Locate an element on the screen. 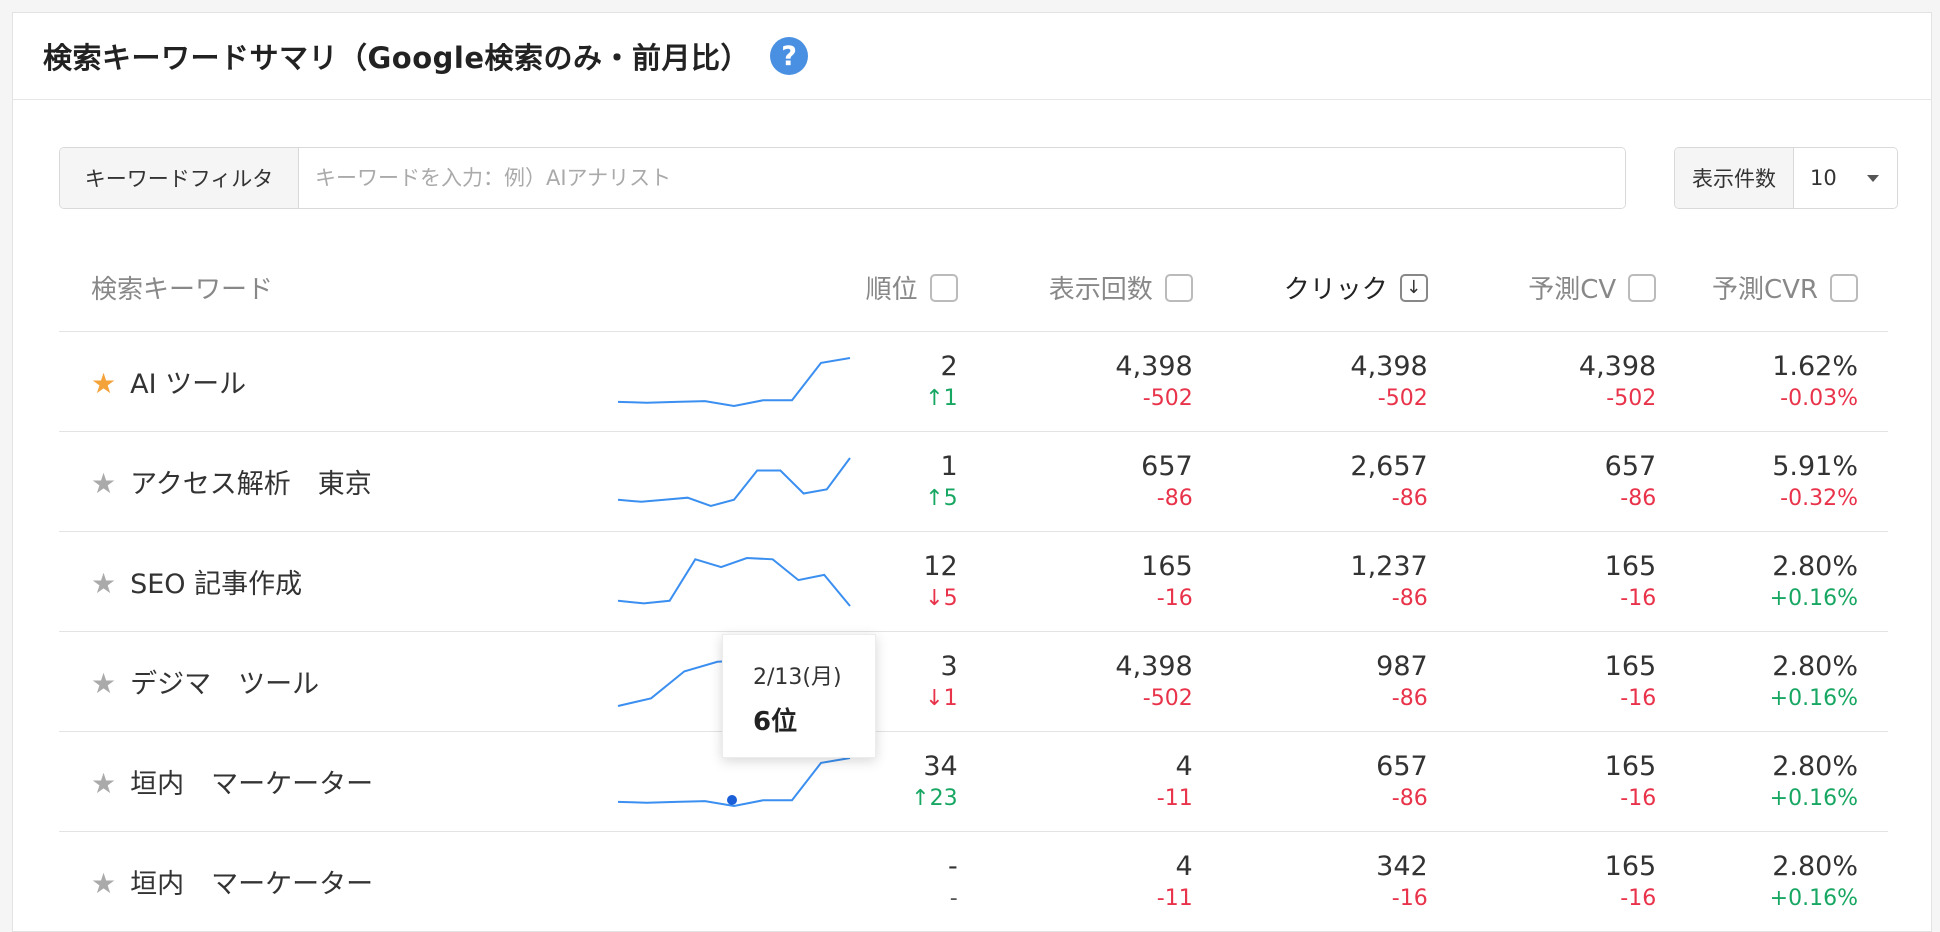  keyword-text: AI ツール is located at coordinates (188, 384).